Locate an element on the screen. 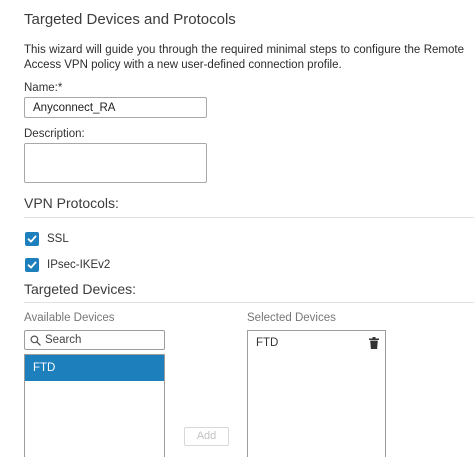 The height and width of the screenshot is (457, 474). name-input is located at coordinates (115, 107).